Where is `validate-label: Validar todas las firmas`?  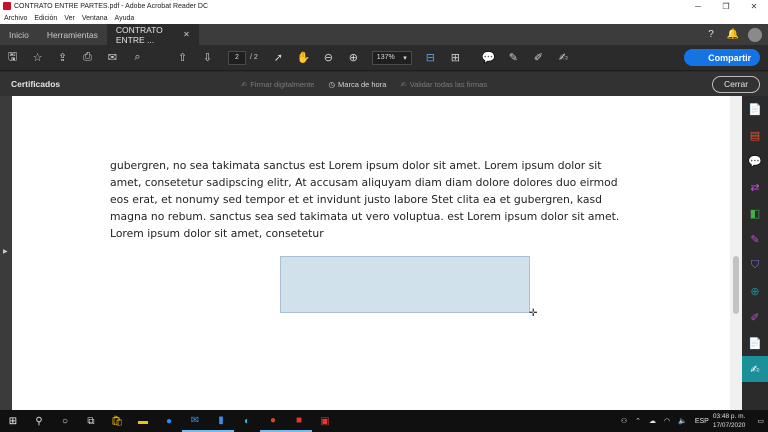 validate-label: Validar todas las firmas is located at coordinates (448, 84).